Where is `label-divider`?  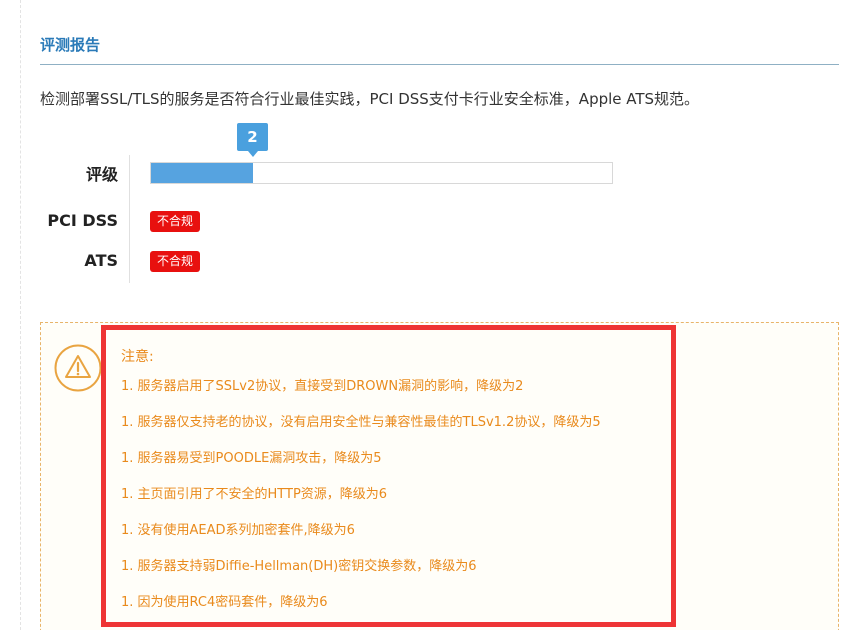 label-divider is located at coordinates (129, 219).